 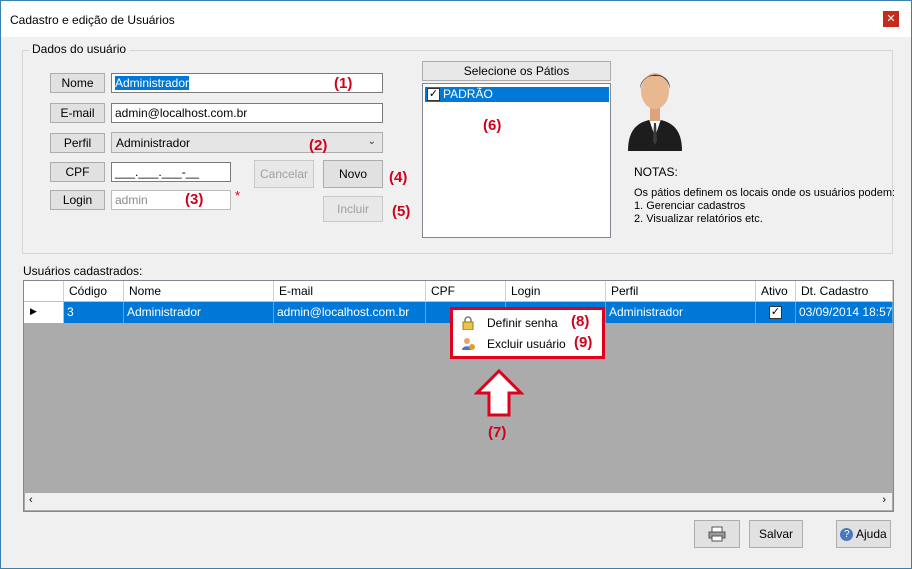 I want to click on grid-header-dt-cadastro: Dt. Cadastro, so click(x=844, y=291).